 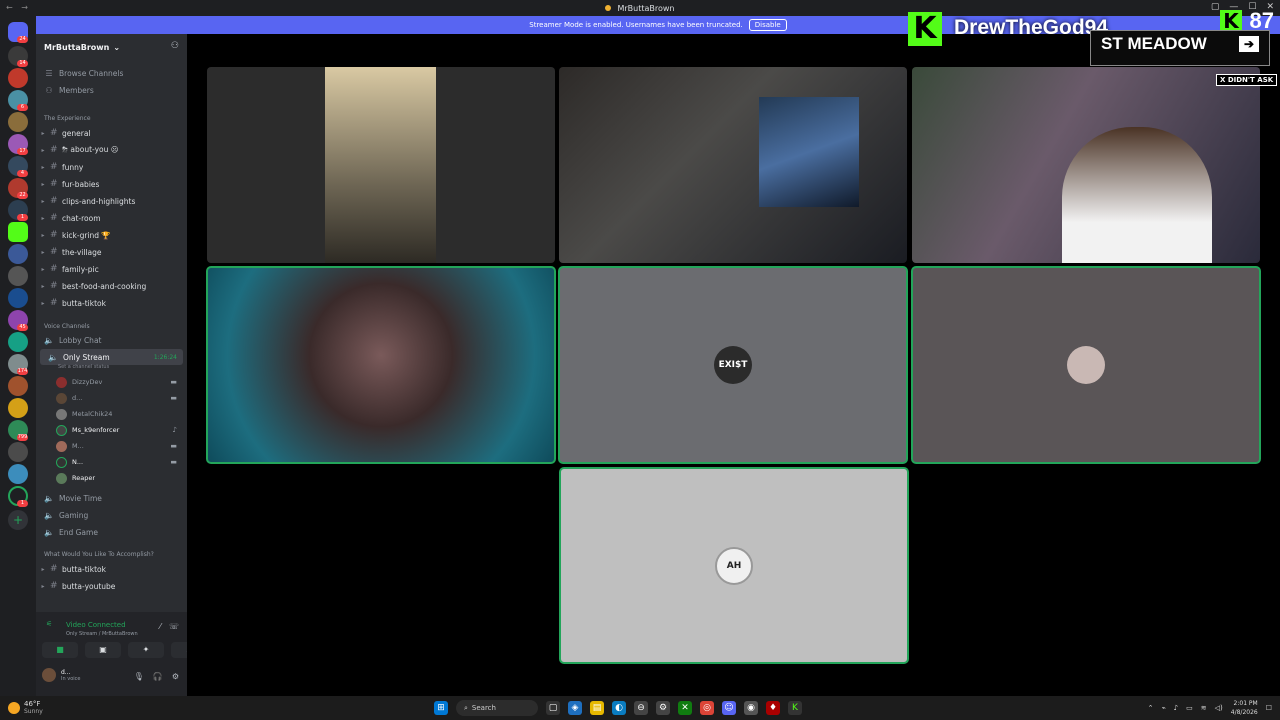 I want to click on activities-button: ✦, so click(x=146, y=650).